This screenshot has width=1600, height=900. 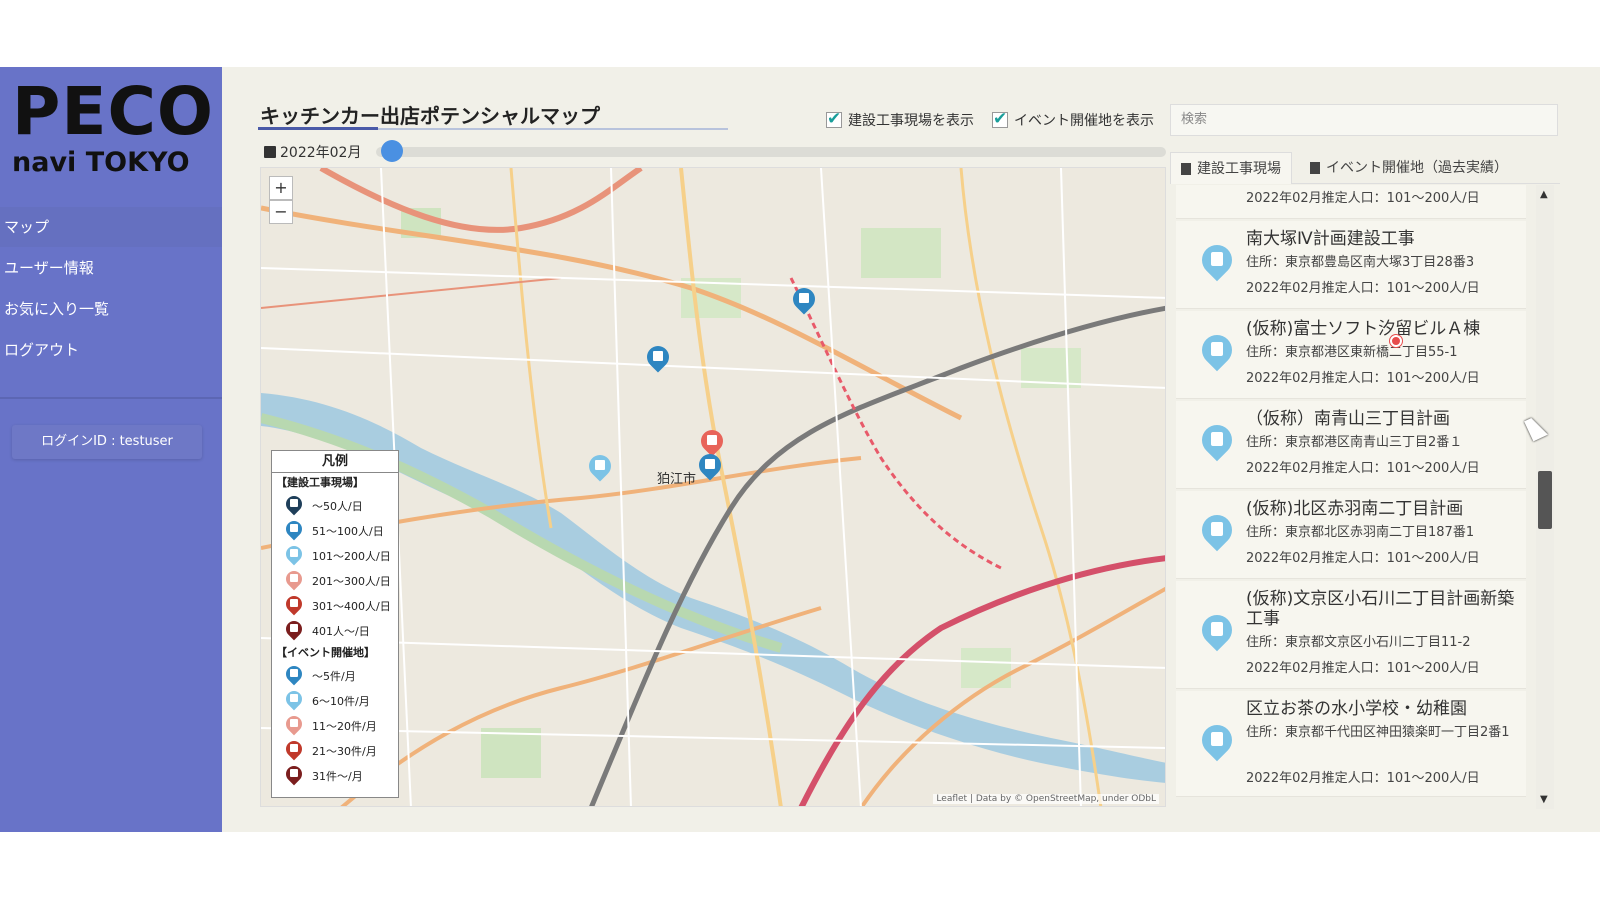 I want to click on legend-item: 401人〜/日, so click(x=335, y=630).